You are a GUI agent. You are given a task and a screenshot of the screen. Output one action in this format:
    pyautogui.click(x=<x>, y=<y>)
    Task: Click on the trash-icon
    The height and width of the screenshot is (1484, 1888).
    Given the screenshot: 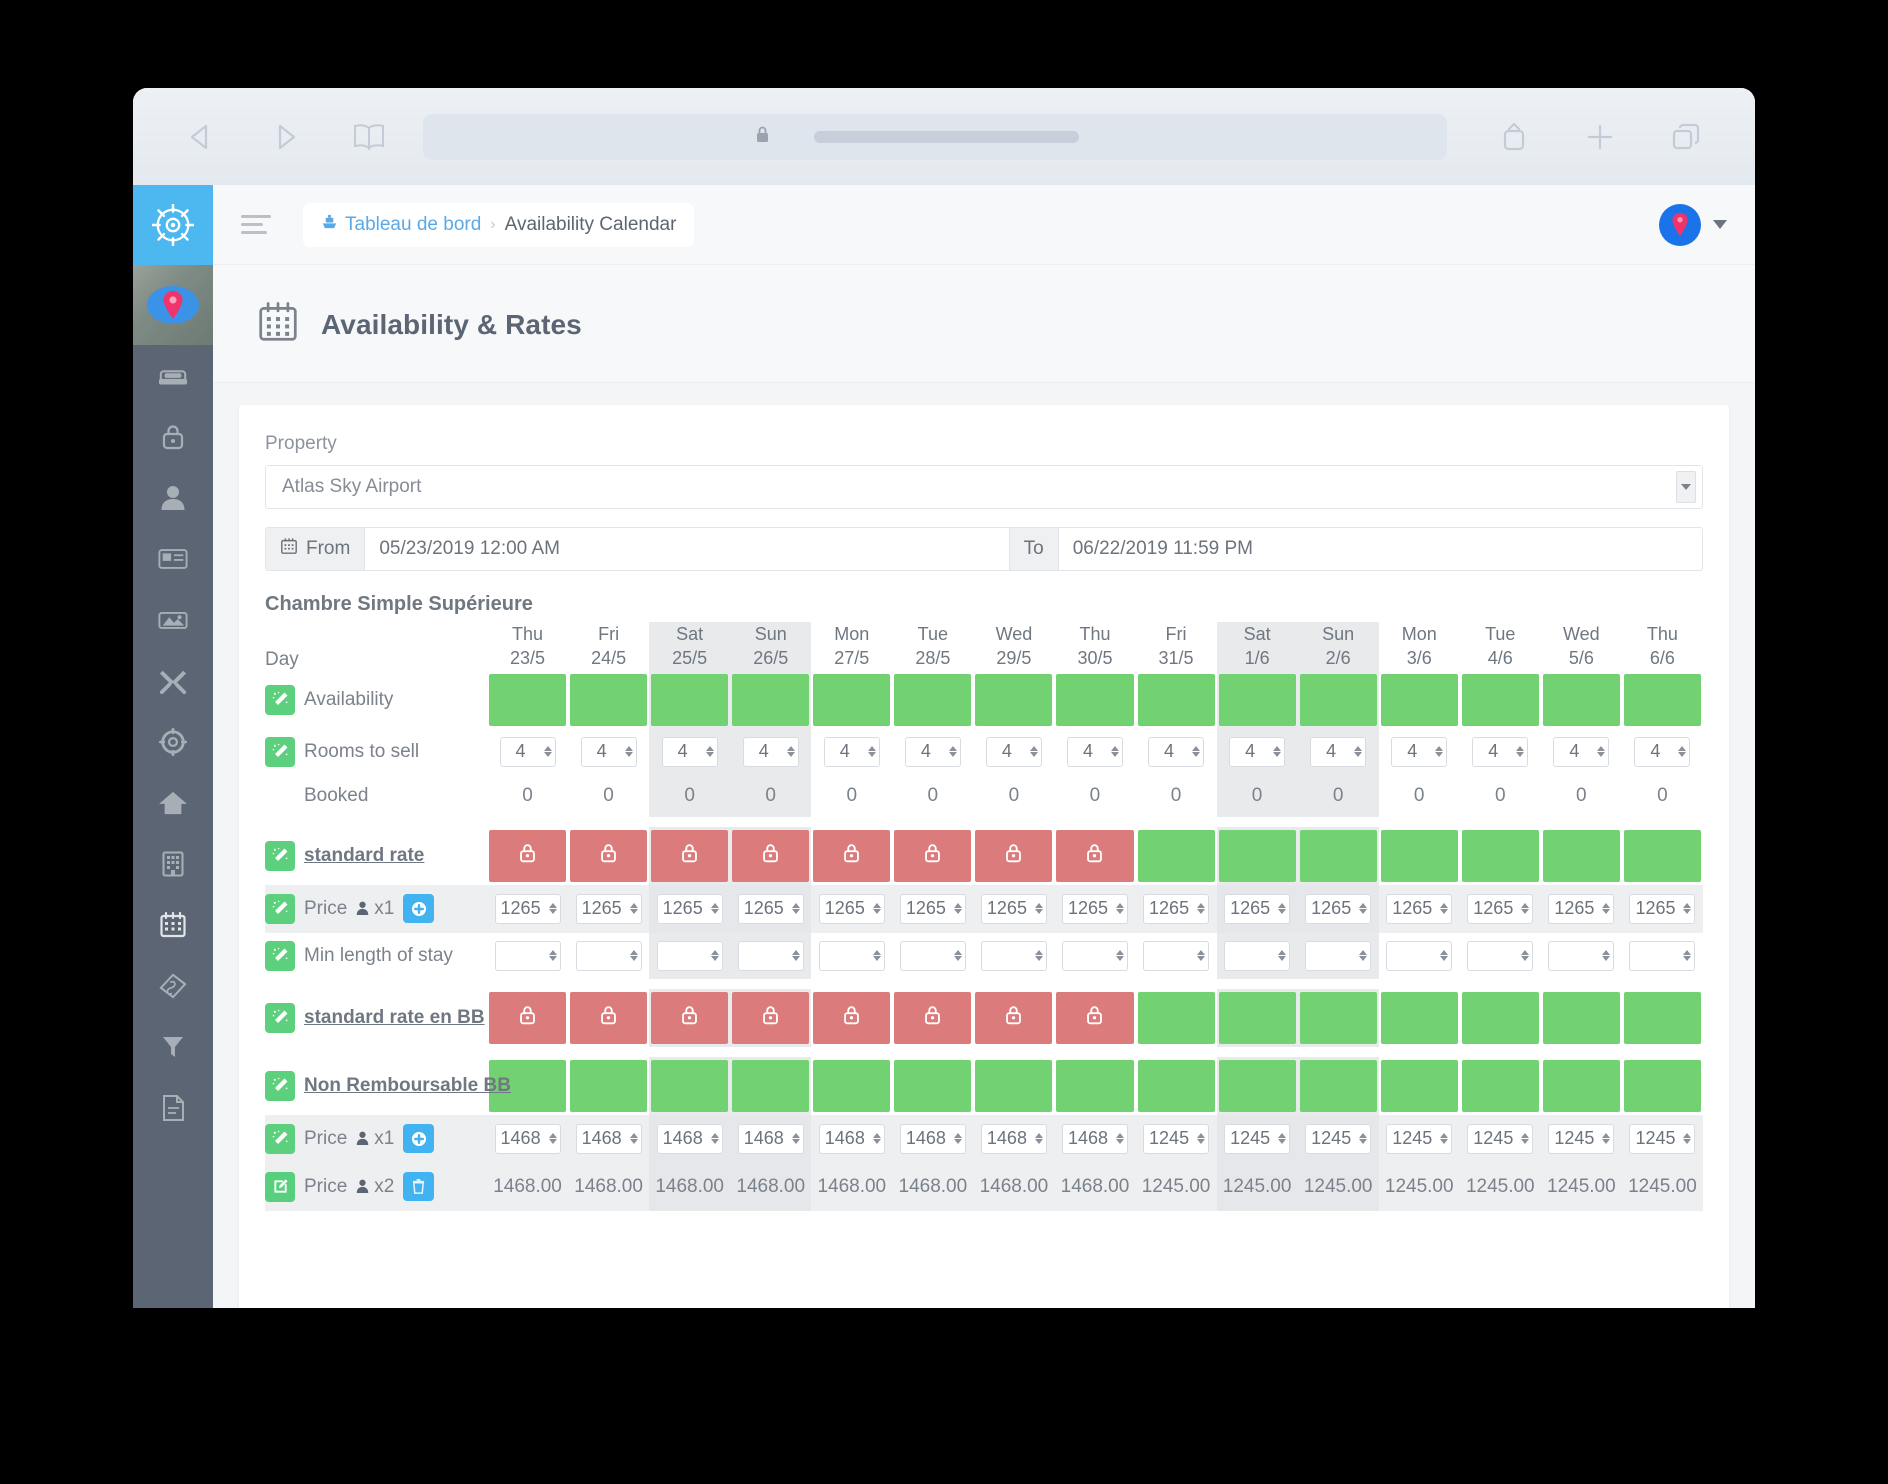 What is the action you would take?
    pyautogui.click(x=419, y=1187)
    